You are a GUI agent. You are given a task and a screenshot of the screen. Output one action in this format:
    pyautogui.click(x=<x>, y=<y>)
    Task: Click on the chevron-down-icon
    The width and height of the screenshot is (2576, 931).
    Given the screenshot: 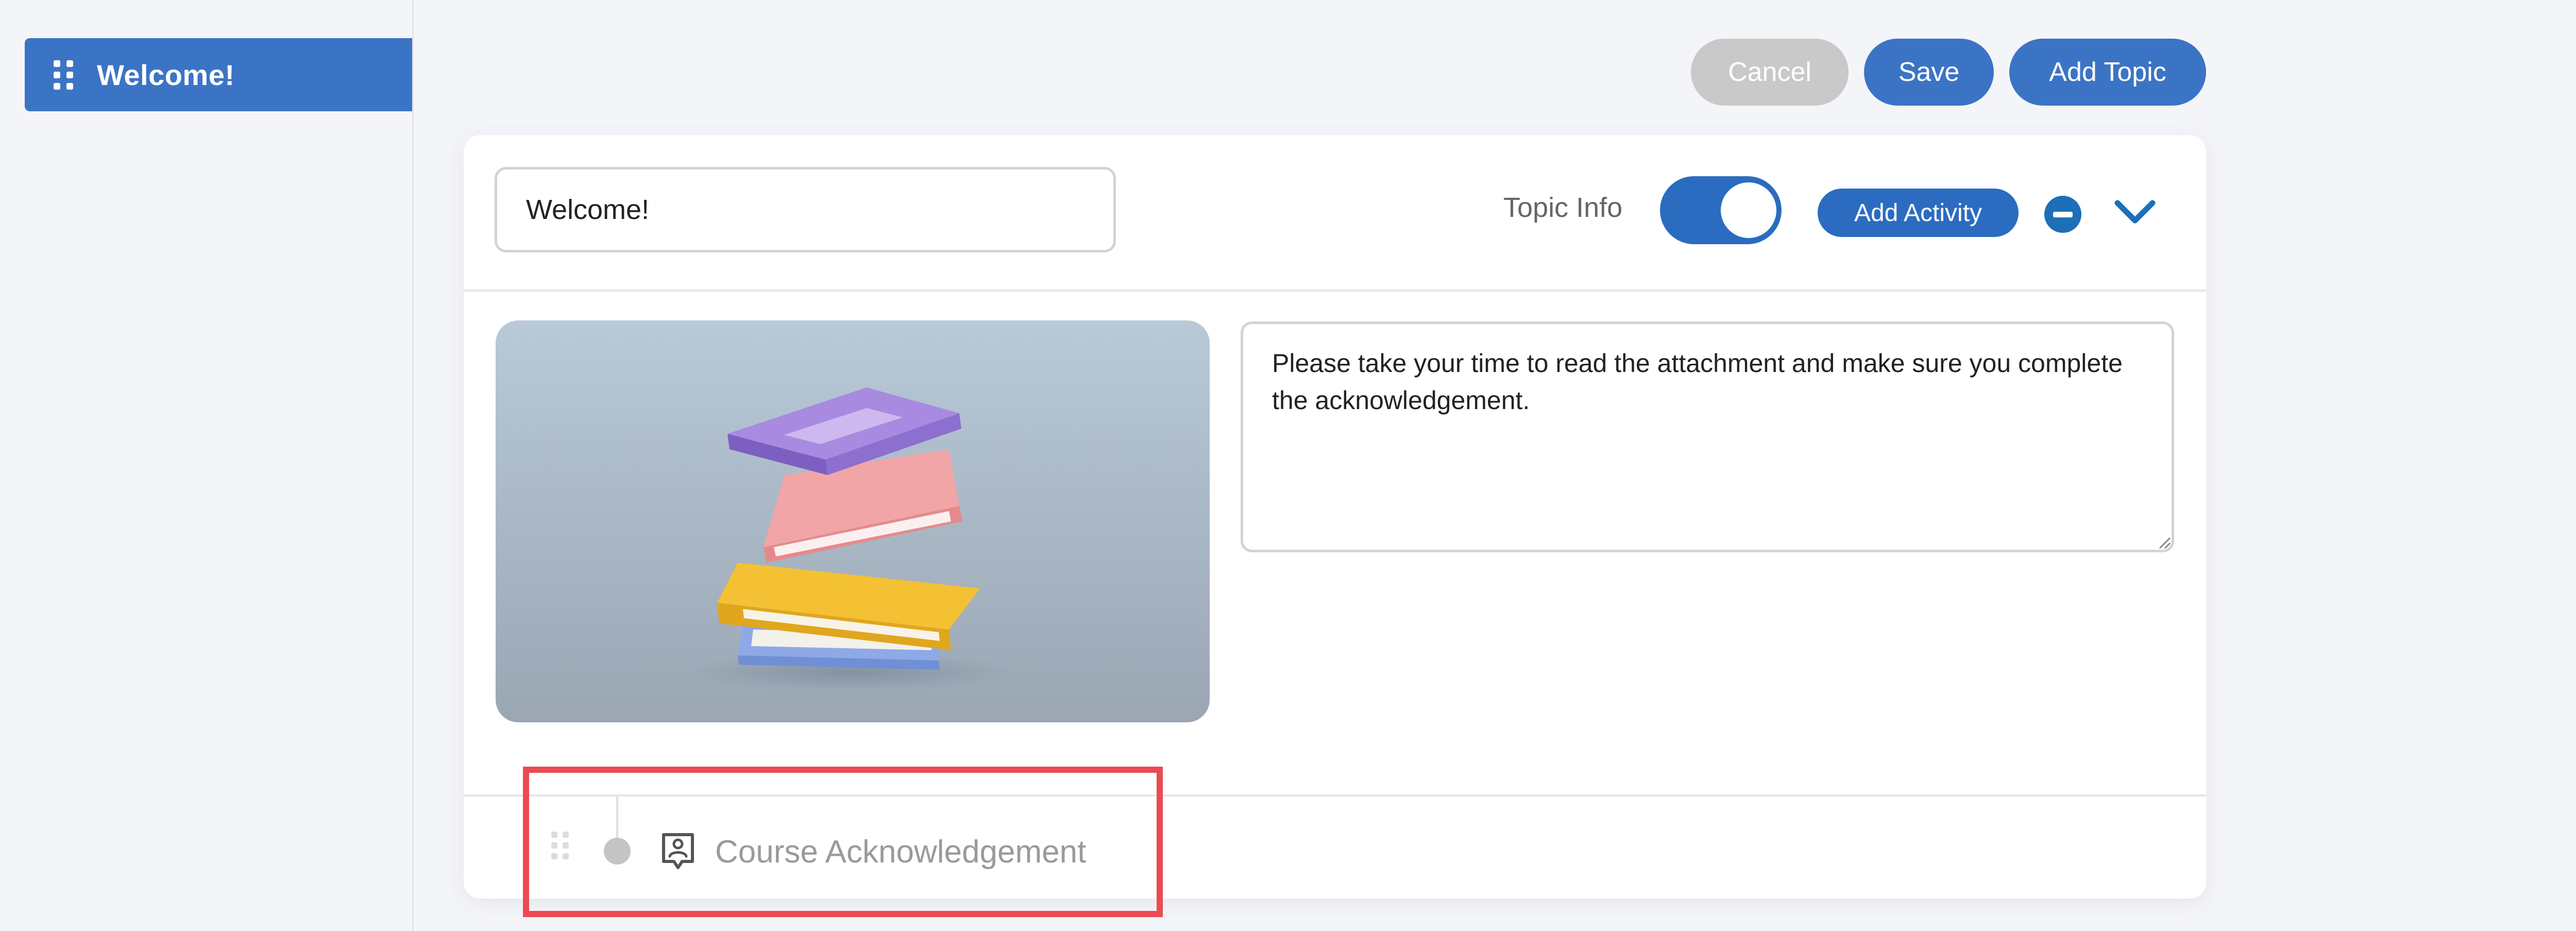 What is the action you would take?
    pyautogui.click(x=2135, y=213)
    